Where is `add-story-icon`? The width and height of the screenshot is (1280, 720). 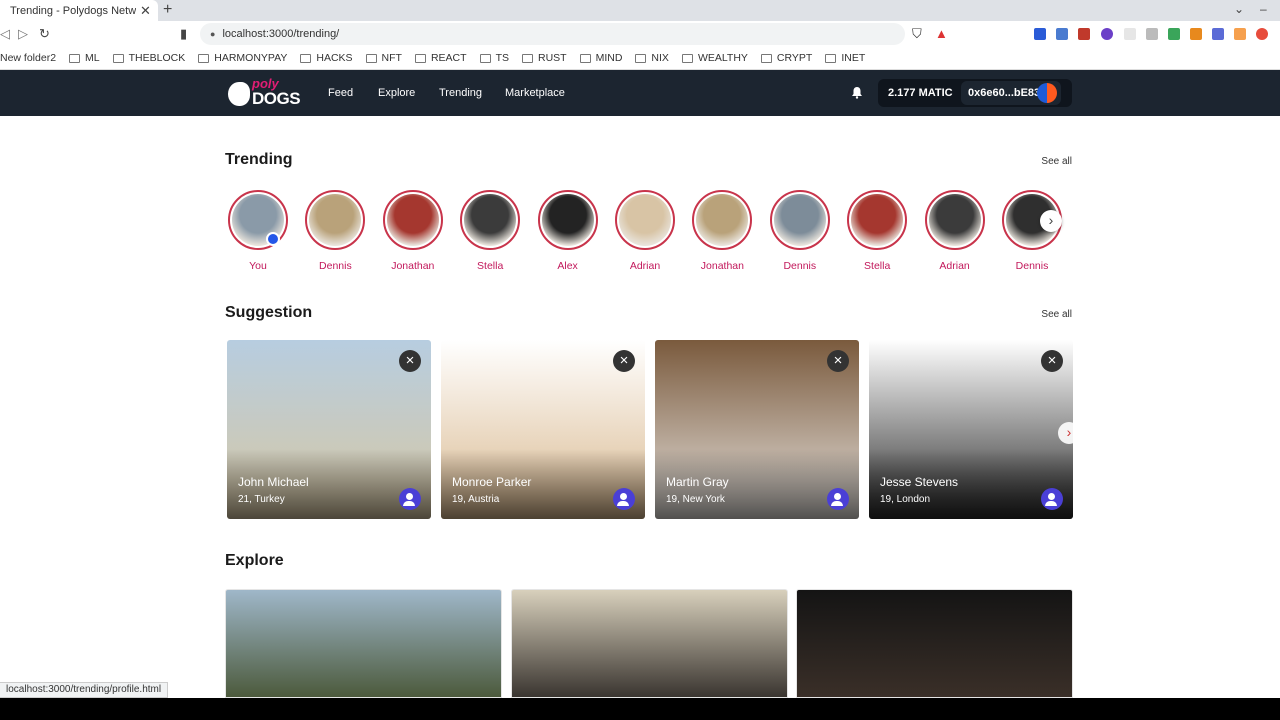 add-story-icon is located at coordinates (273, 239).